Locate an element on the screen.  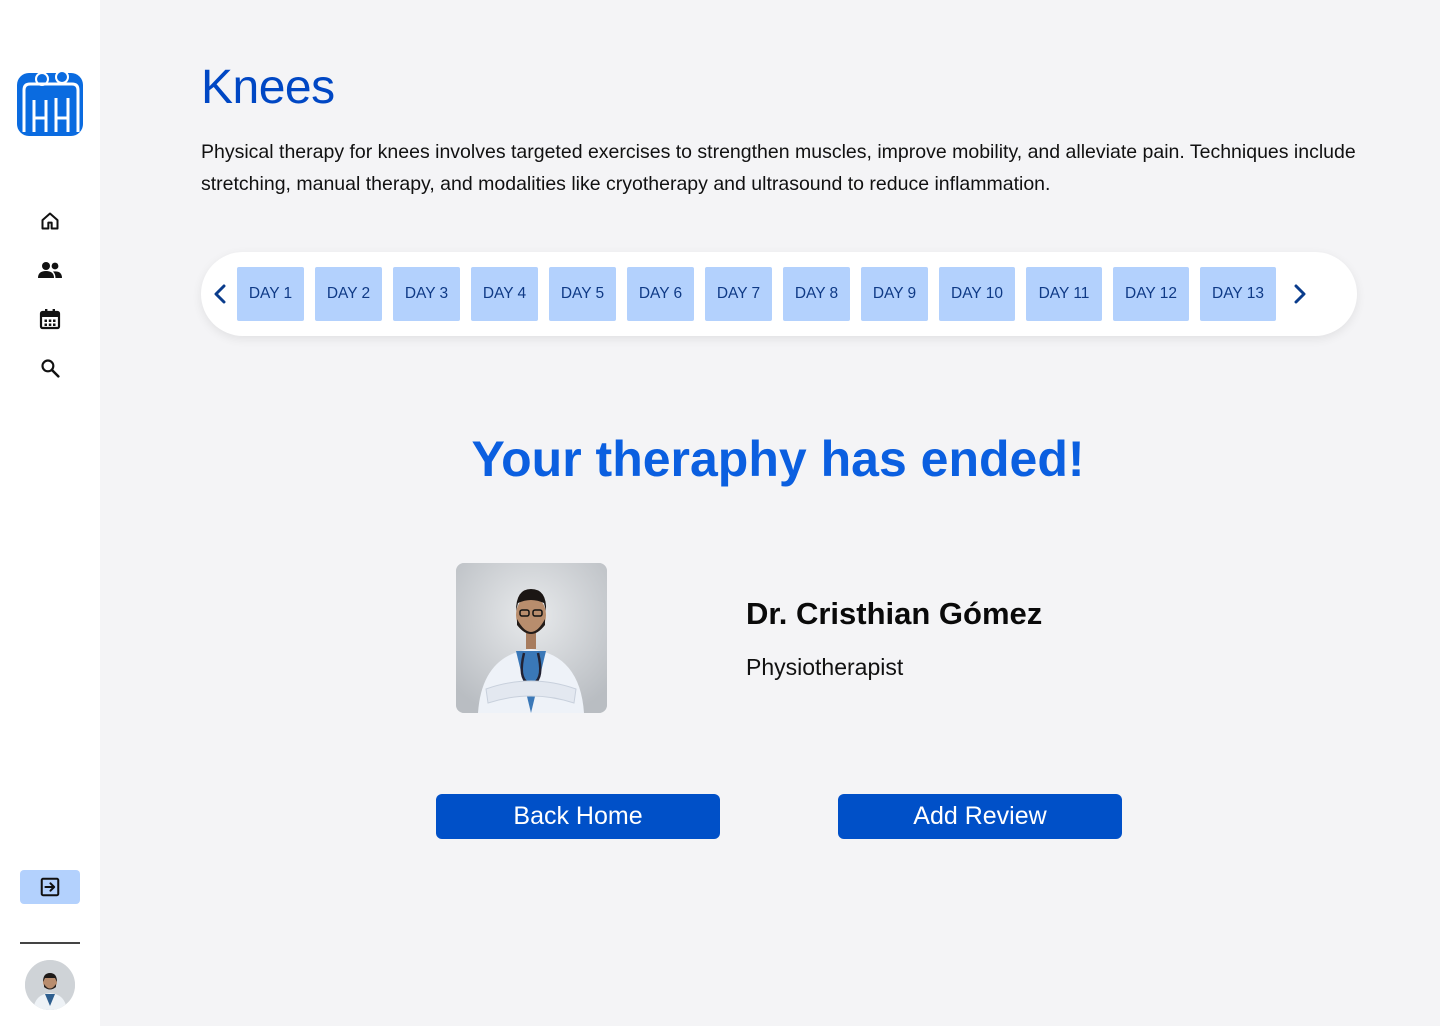
back-home-button: Back Home is located at coordinates (578, 816).